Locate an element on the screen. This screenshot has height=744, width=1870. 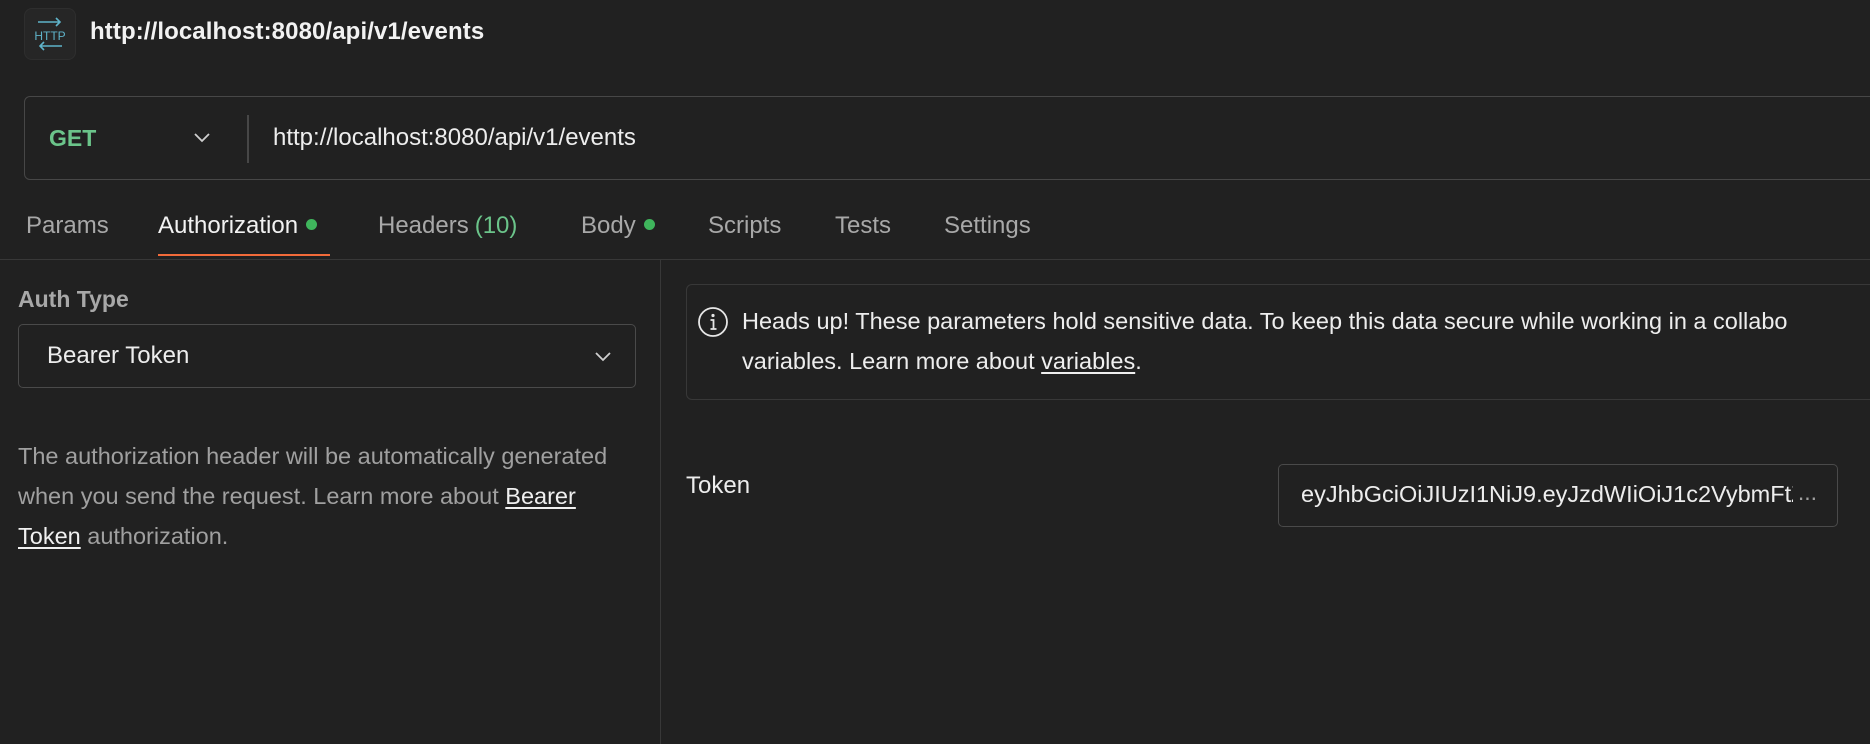
info-icon is located at coordinates (713, 324).